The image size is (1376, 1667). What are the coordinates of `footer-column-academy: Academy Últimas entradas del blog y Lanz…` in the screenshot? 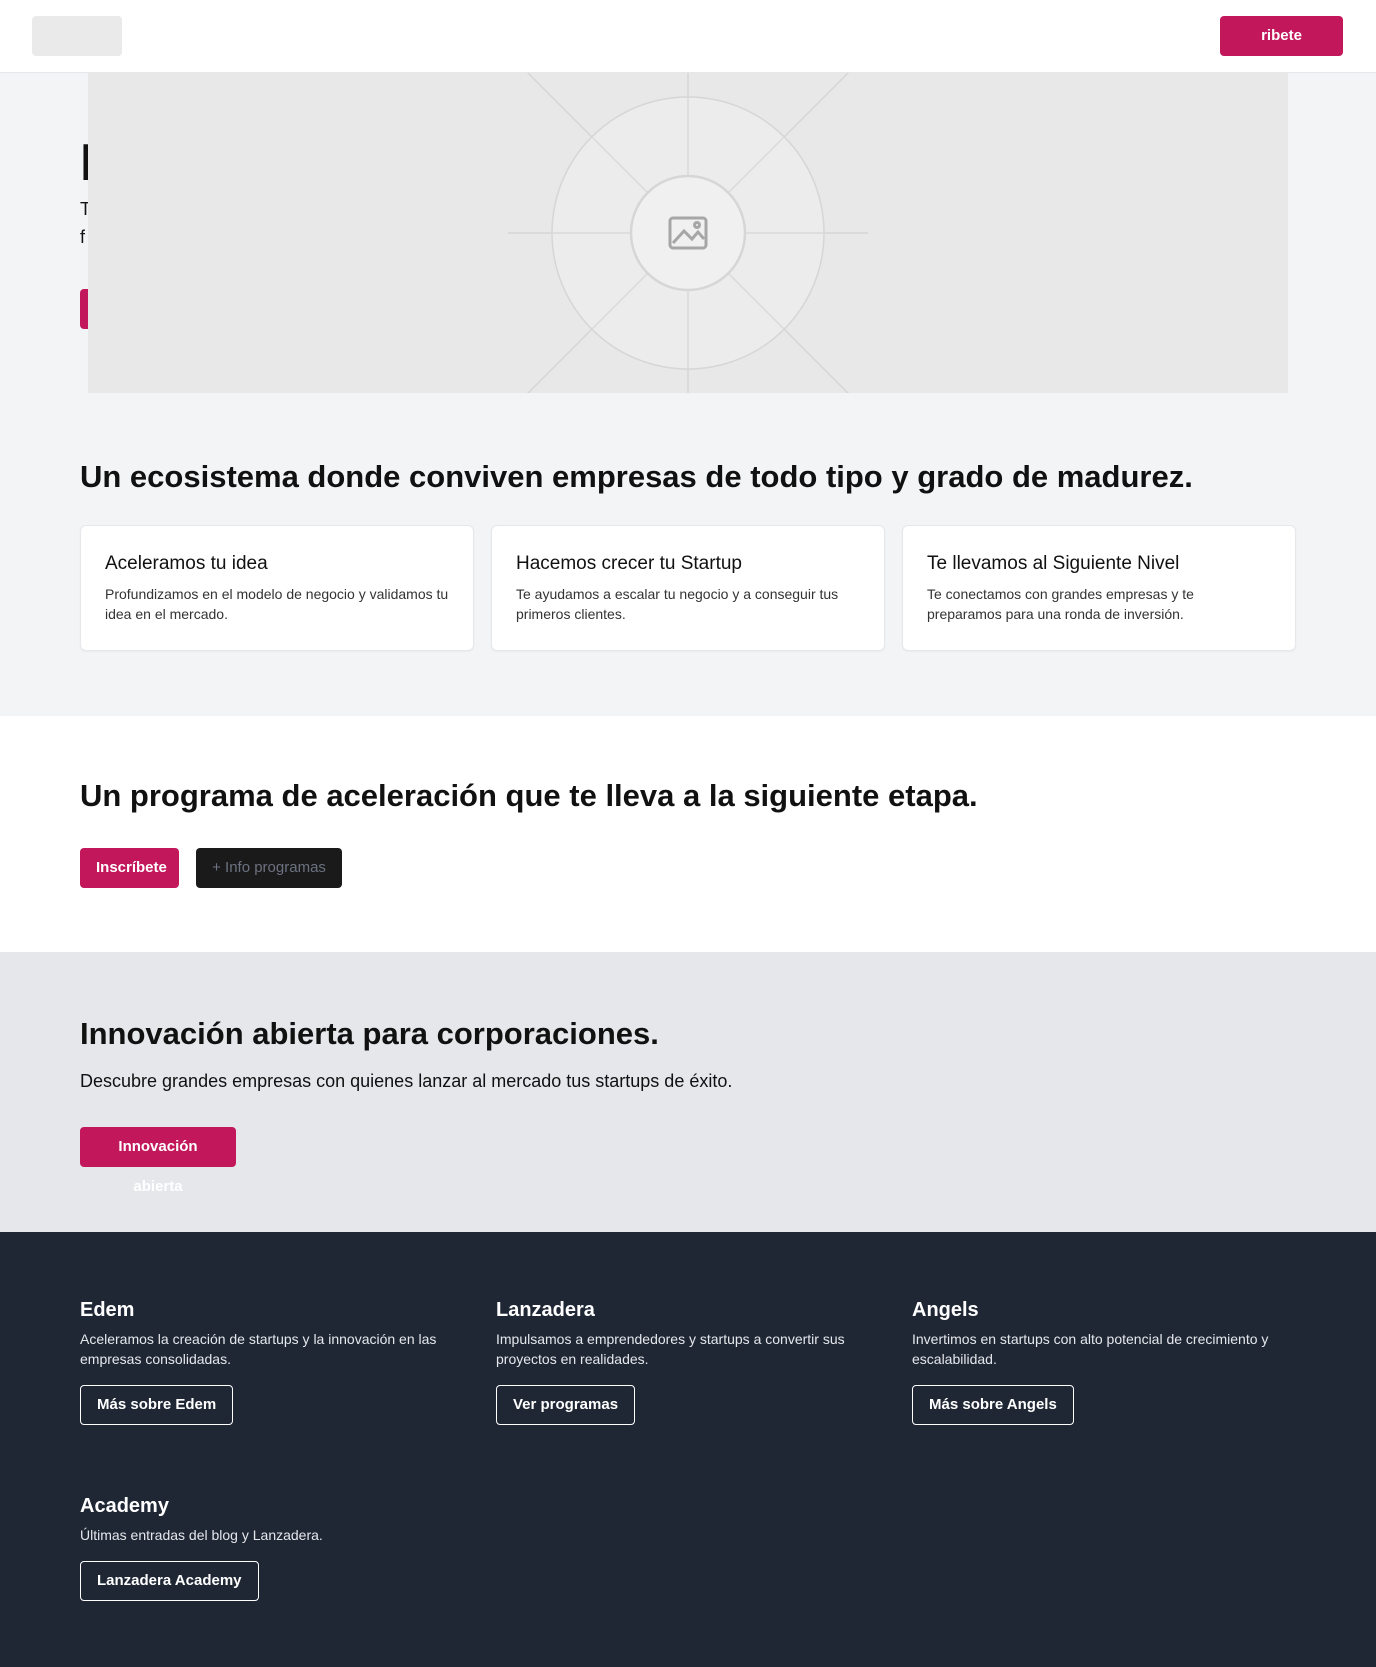 It's located at (275, 1547).